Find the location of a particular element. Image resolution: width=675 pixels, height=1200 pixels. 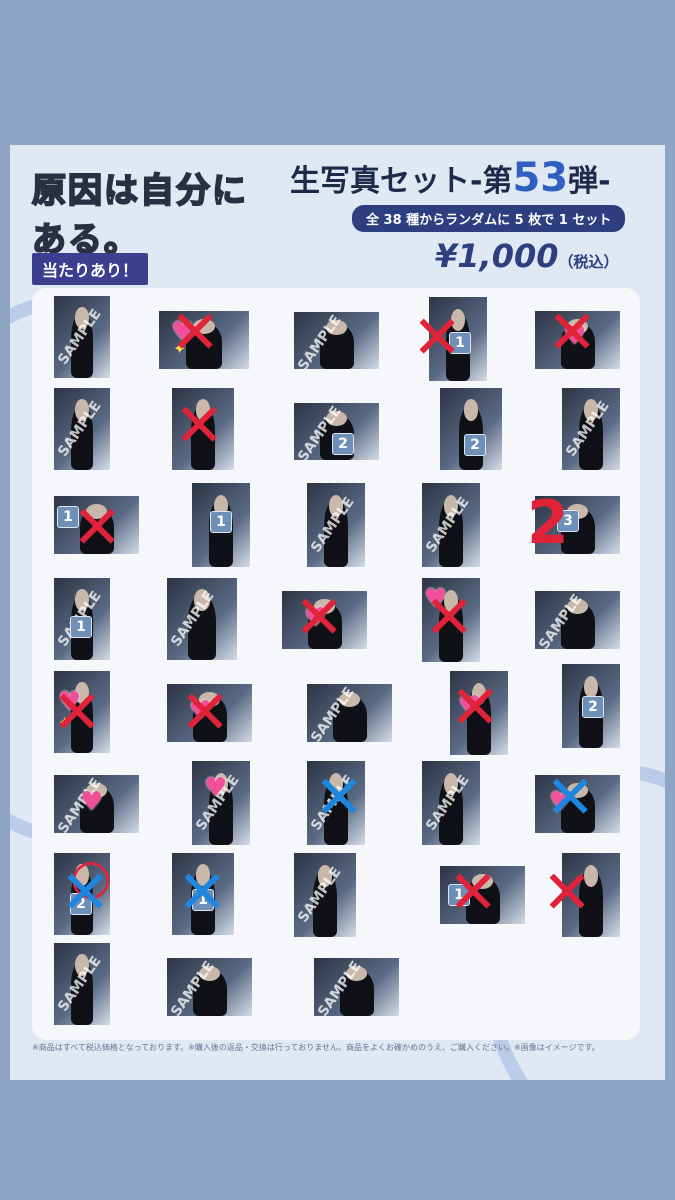

title-suffix: 弾 is located at coordinates (583, 181).